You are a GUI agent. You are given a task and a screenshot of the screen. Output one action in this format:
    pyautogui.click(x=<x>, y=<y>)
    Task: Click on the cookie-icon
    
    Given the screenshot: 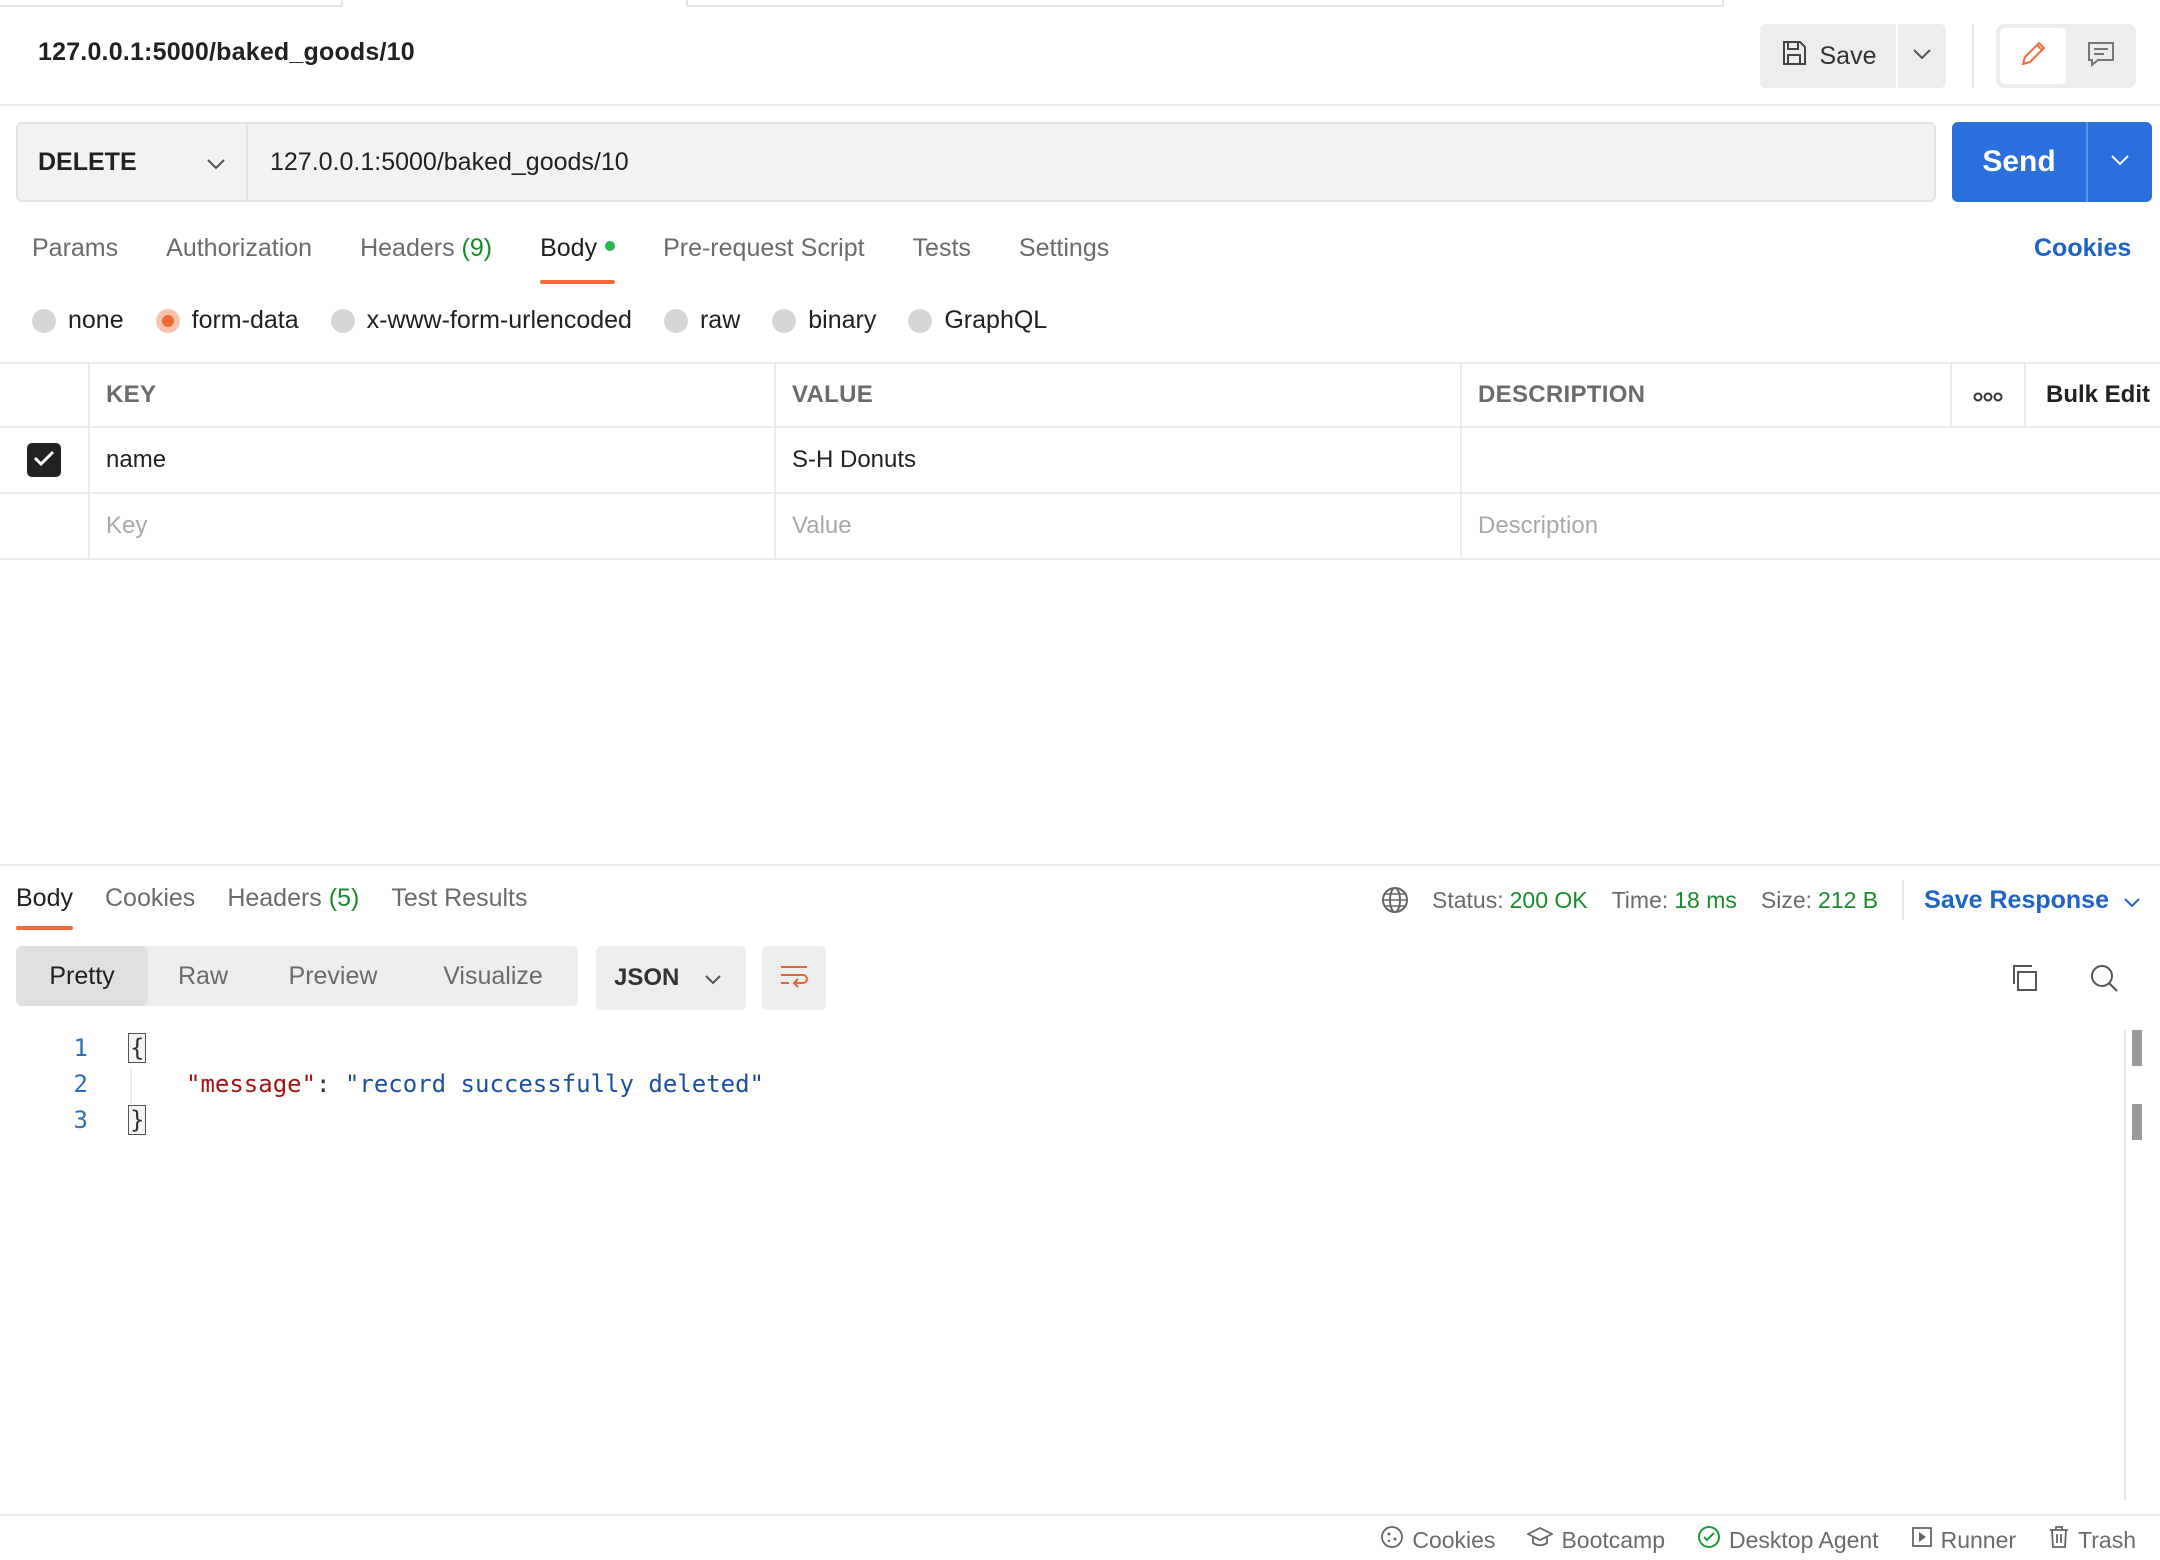 What is the action you would take?
    pyautogui.click(x=1392, y=1540)
    